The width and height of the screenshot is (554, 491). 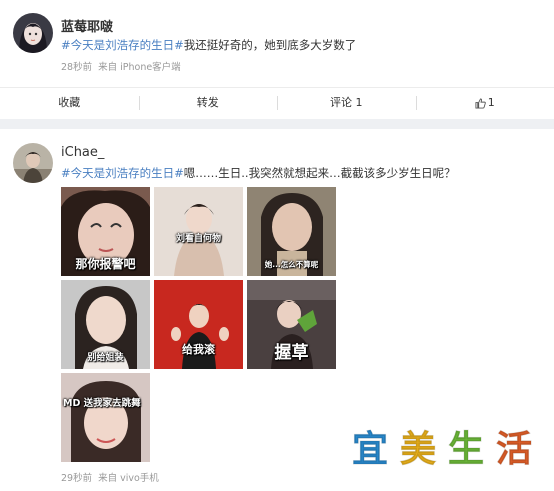 I want to click on post-text: #今天是刘浩存的生日#嗯……生日..我突然就想起来…截截该多少岁生日呢？, so click(x=258, y=173).